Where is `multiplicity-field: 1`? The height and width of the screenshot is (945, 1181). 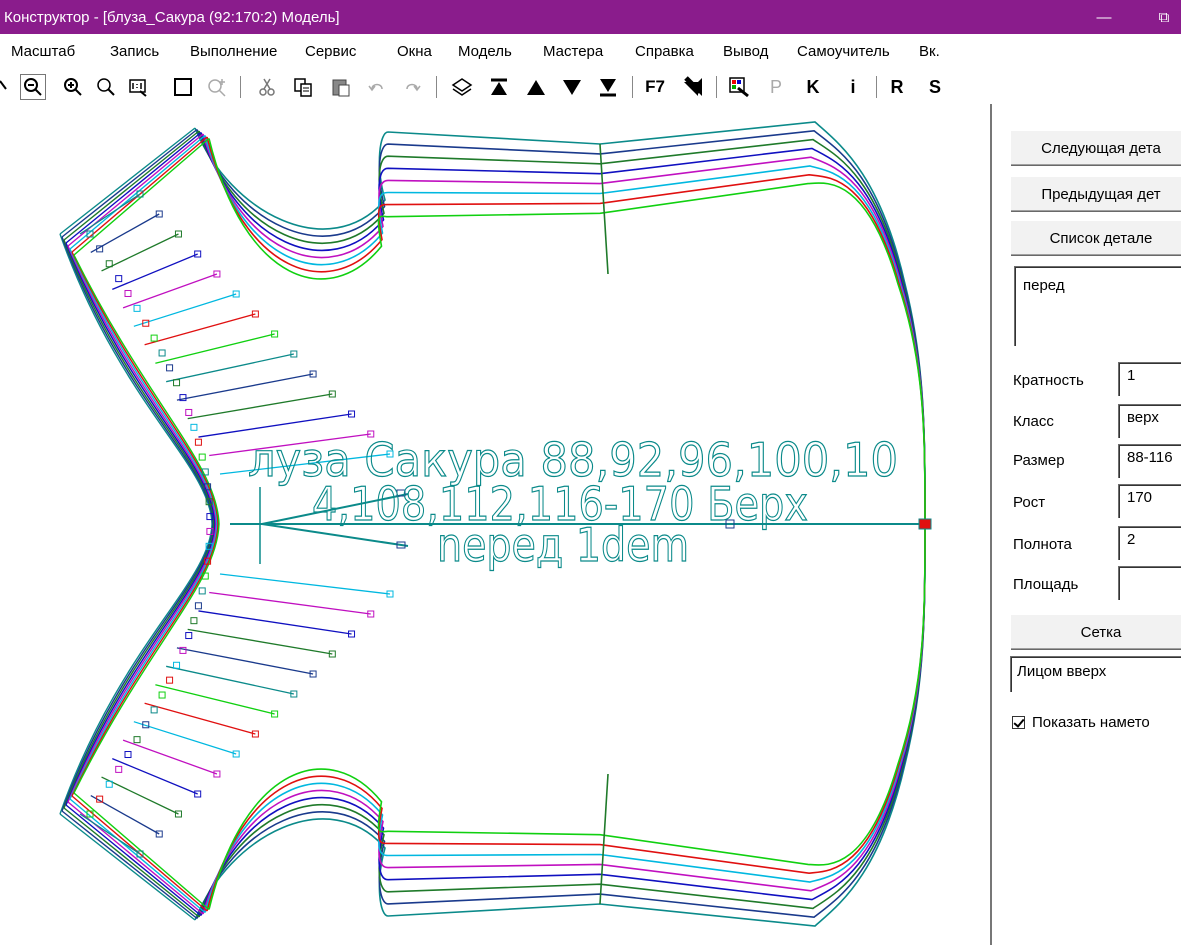 multiplicity-field: 1 is located at coordinates (1149, 379).